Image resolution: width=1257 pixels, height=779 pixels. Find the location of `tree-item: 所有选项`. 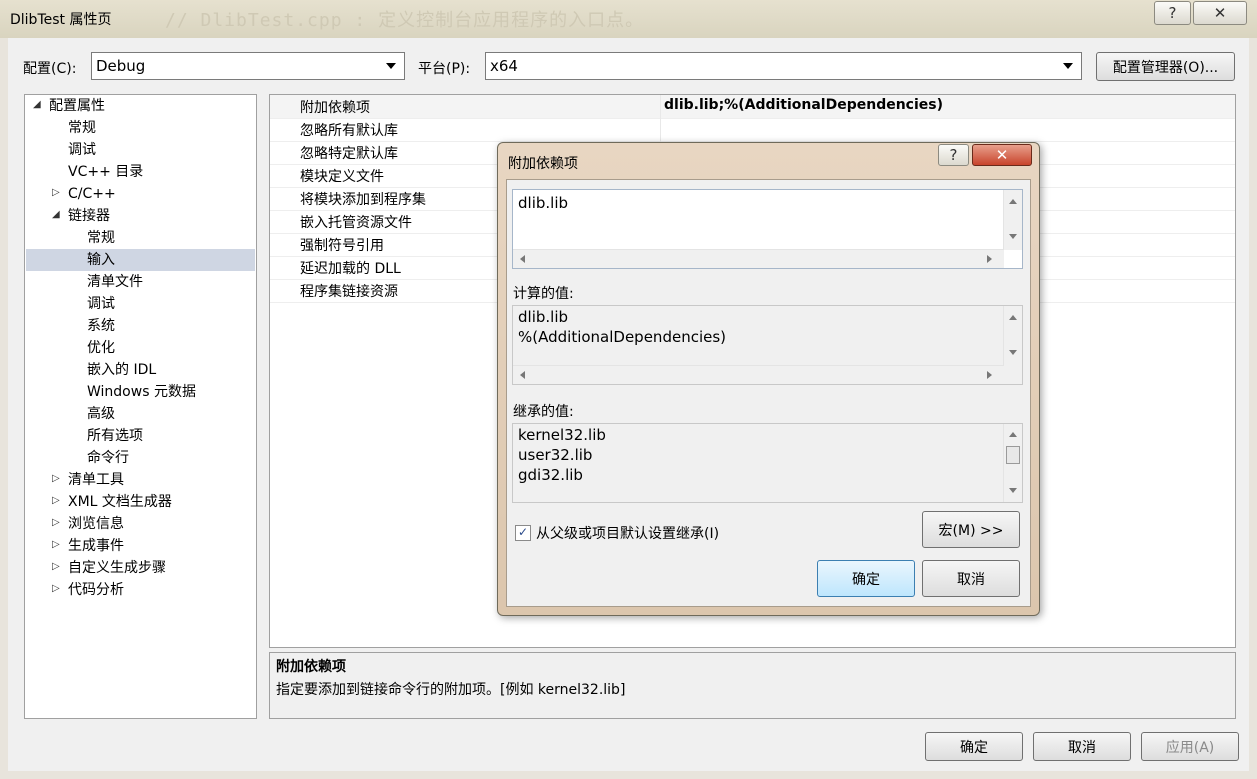

tree-item: 所有选项 is located at coordinates (115, 436).